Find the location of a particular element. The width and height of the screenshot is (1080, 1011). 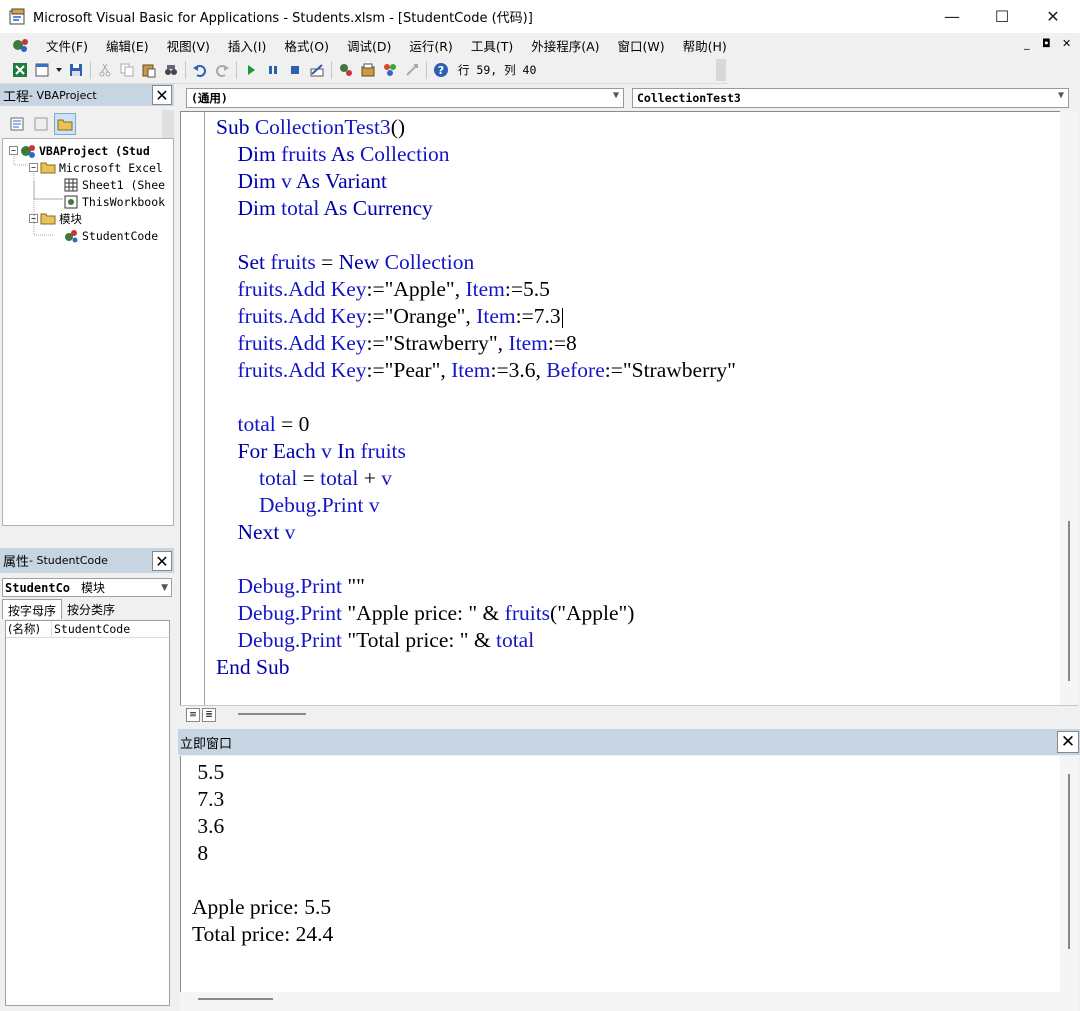

immediate-vertical-scrollbar is located at coordinates (1069, 874).